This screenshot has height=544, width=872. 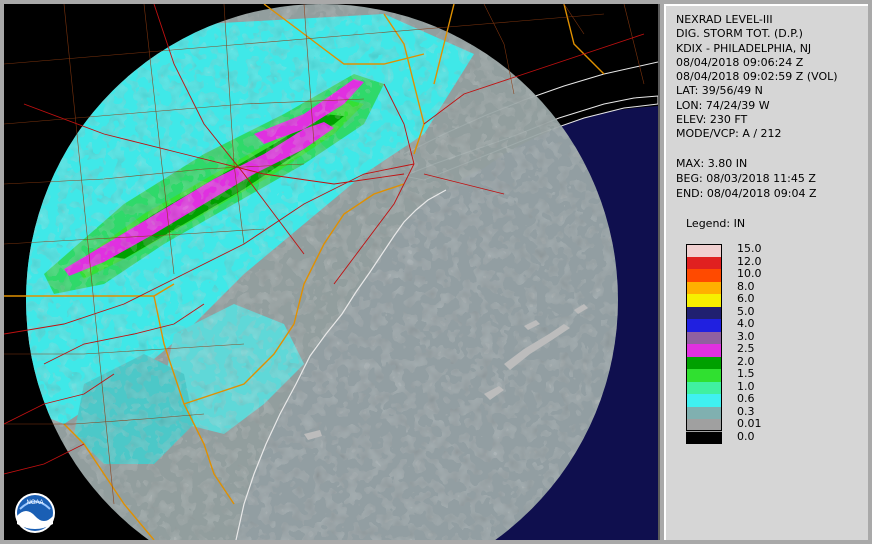 What do you see at coordinates (761, 361) in the screenshot?
I see `legend-row: 2.0` at bounding box center [761, 361].